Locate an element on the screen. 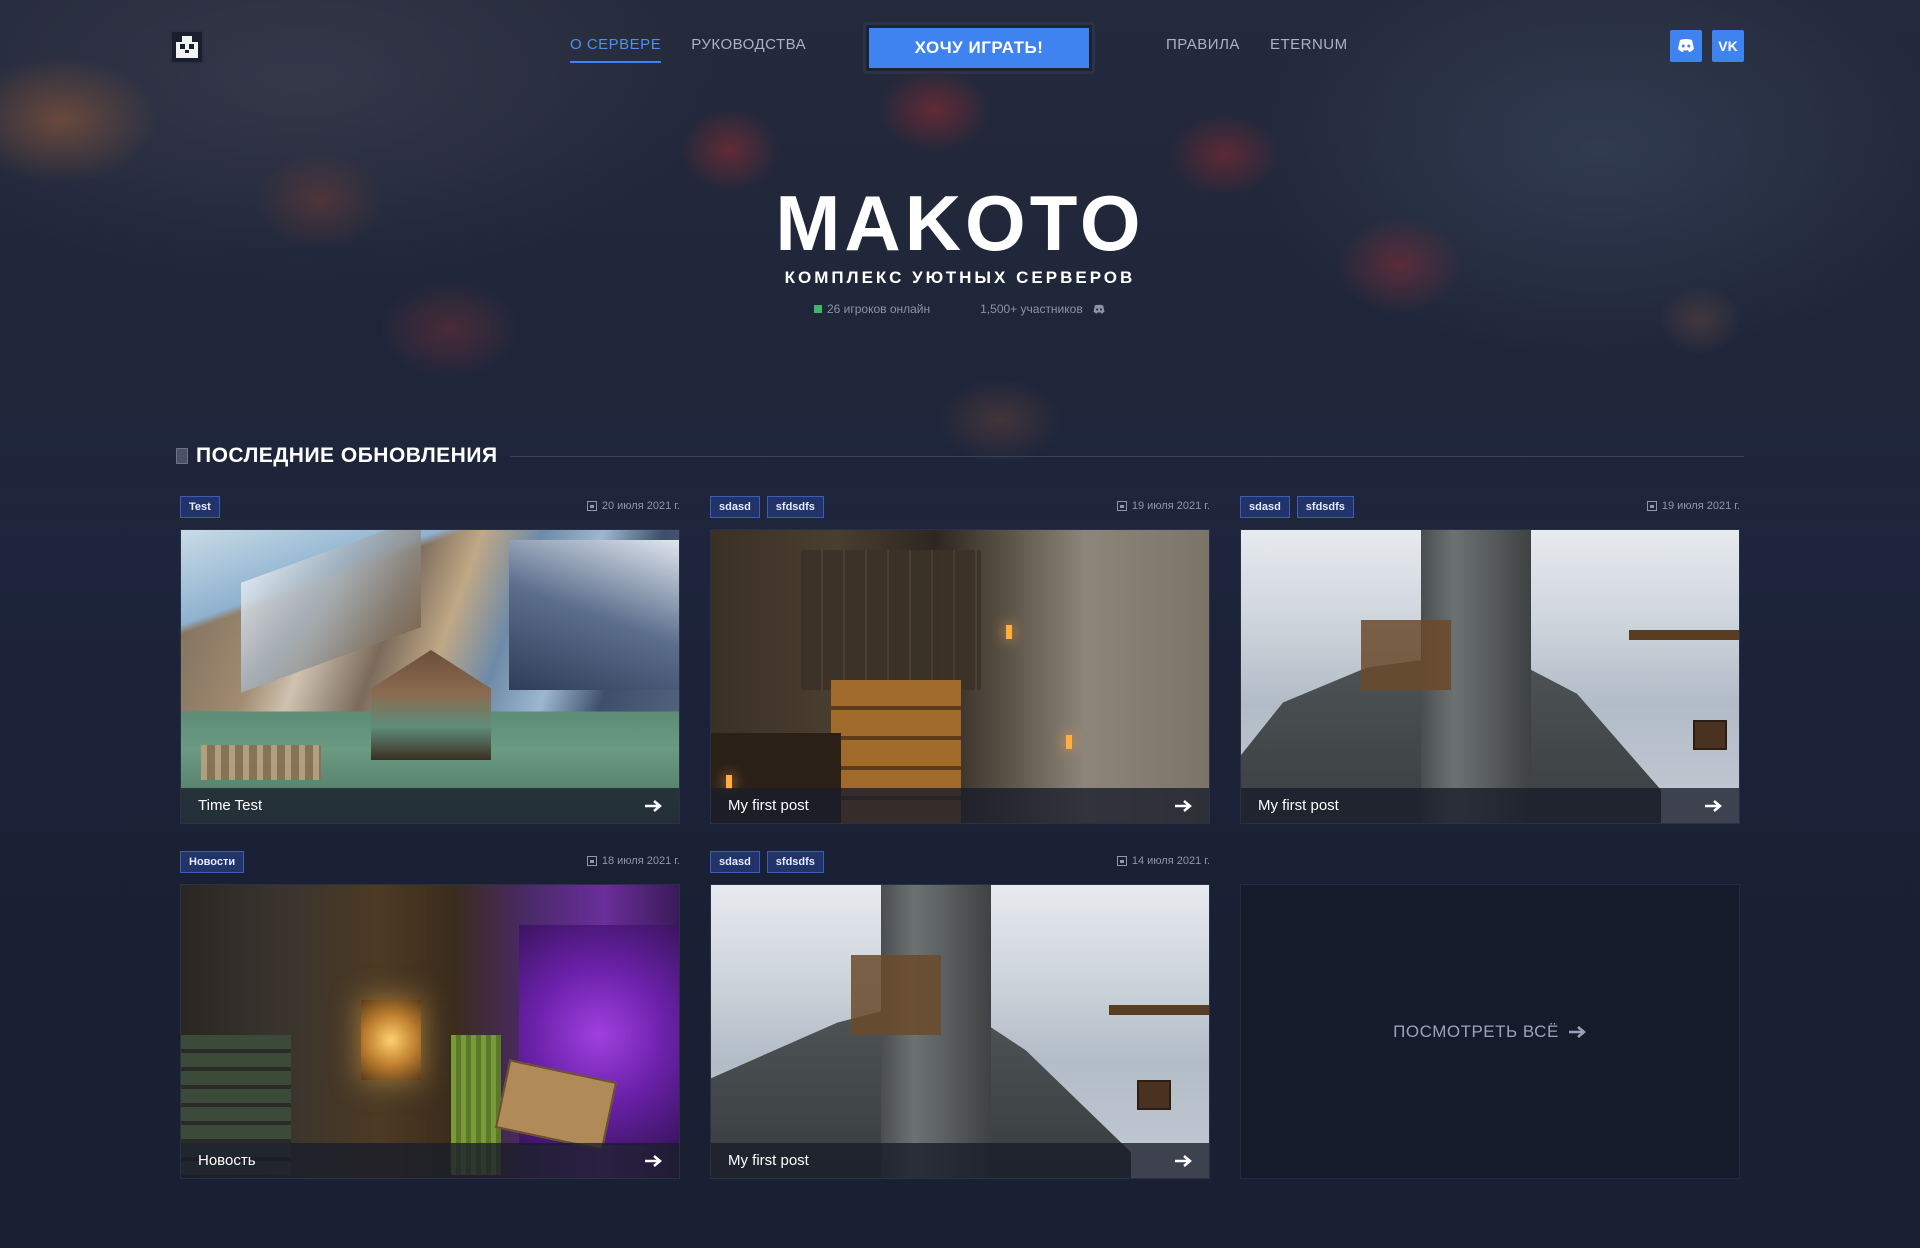 The width and height of the screenshot is (1920, 1248). play-button: ХОЧУ ИГРАТЬ! is located at coordinates (979, 48).